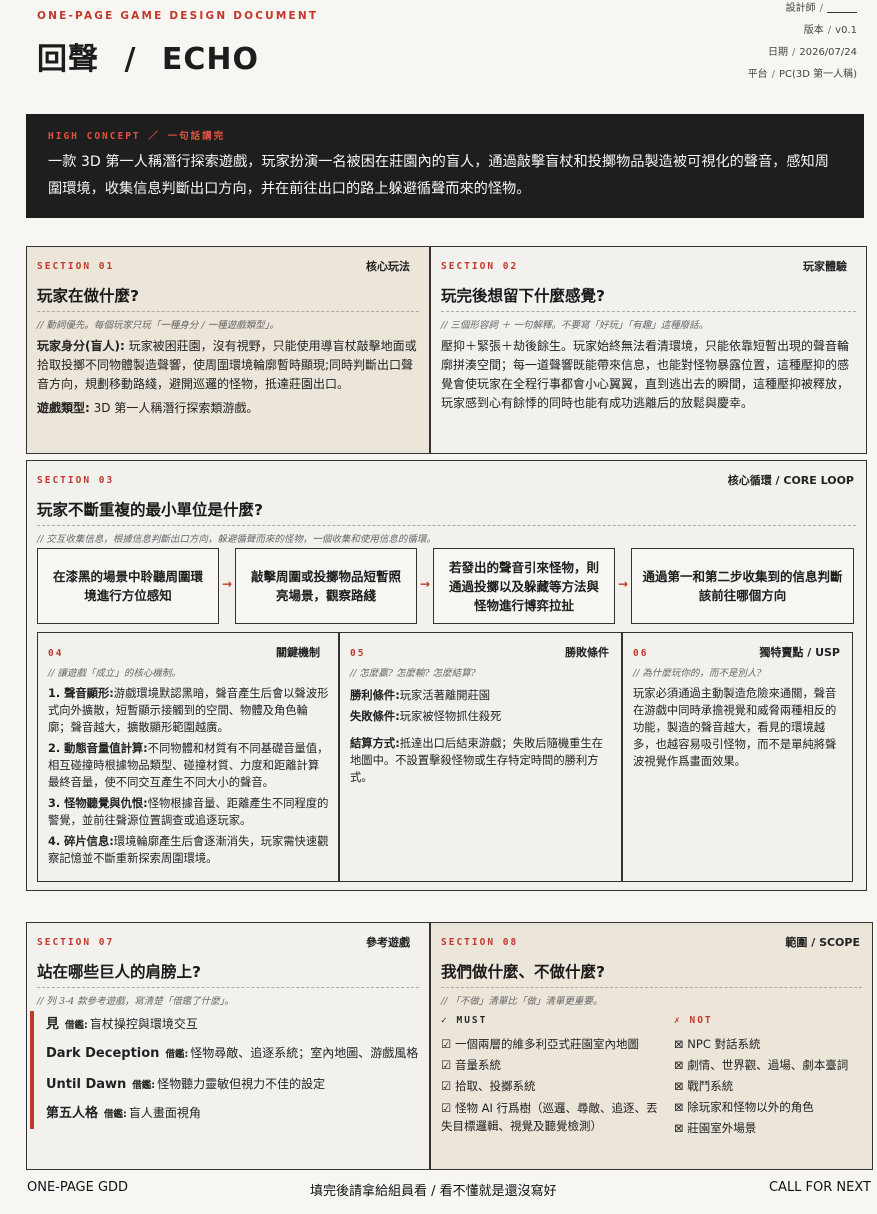 This screenshot has width=877, height=1214. Describe the element at coordinates (802, 10) in the screenshot. I see `meta-designer: 設計師 /` at that location.